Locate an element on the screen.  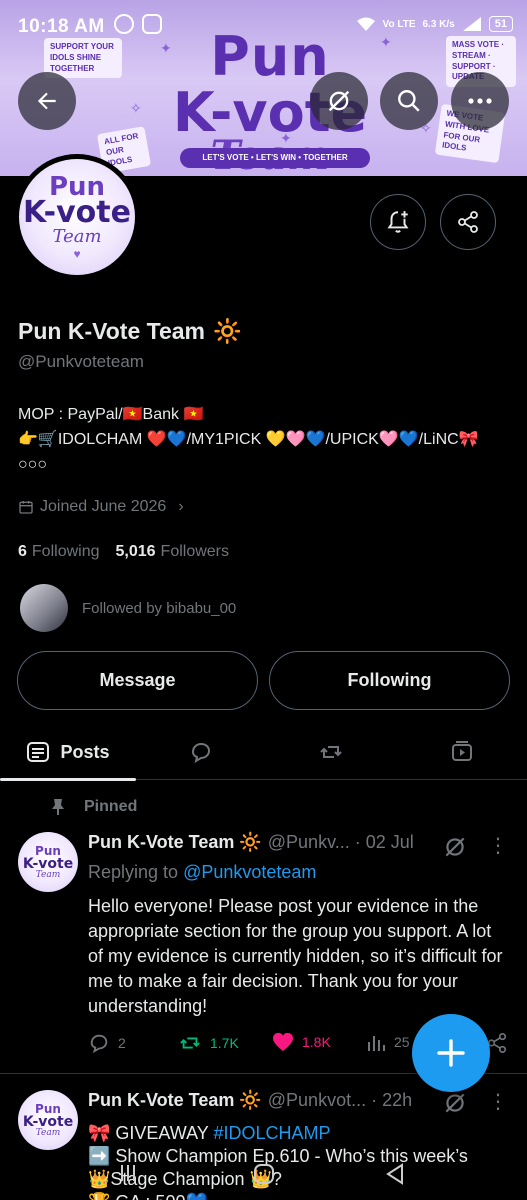
signal-icon is located at coordinates (471, 24).